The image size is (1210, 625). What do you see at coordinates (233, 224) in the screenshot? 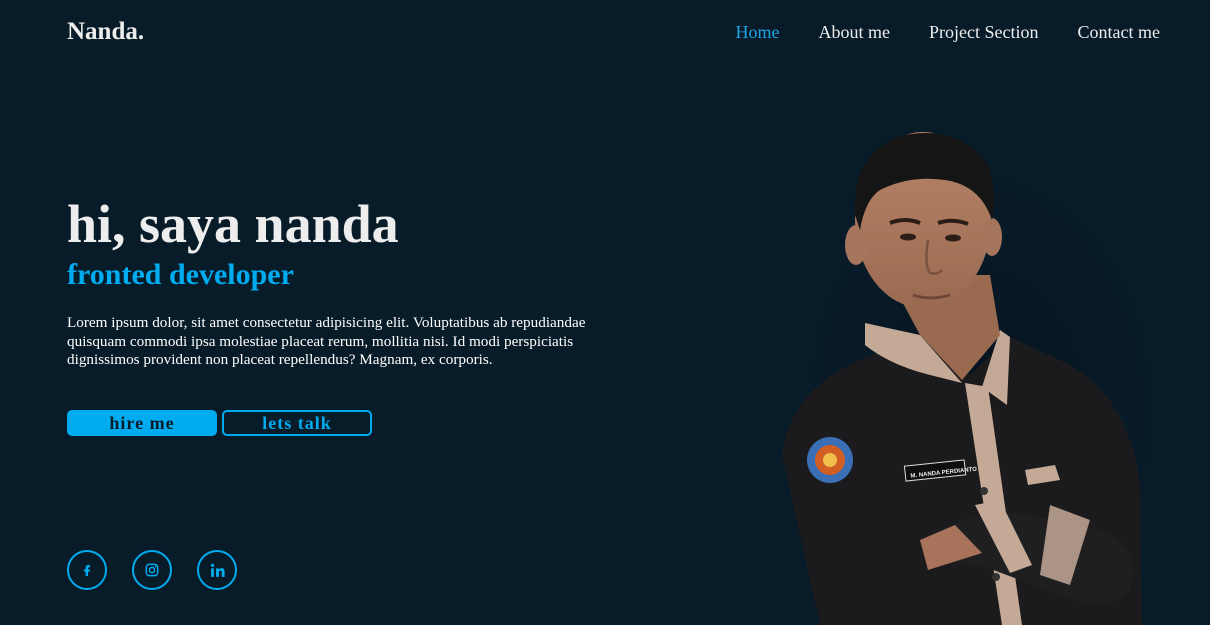
I see `hero-title: hi, saya nanda` at bounding box center [233, 224].